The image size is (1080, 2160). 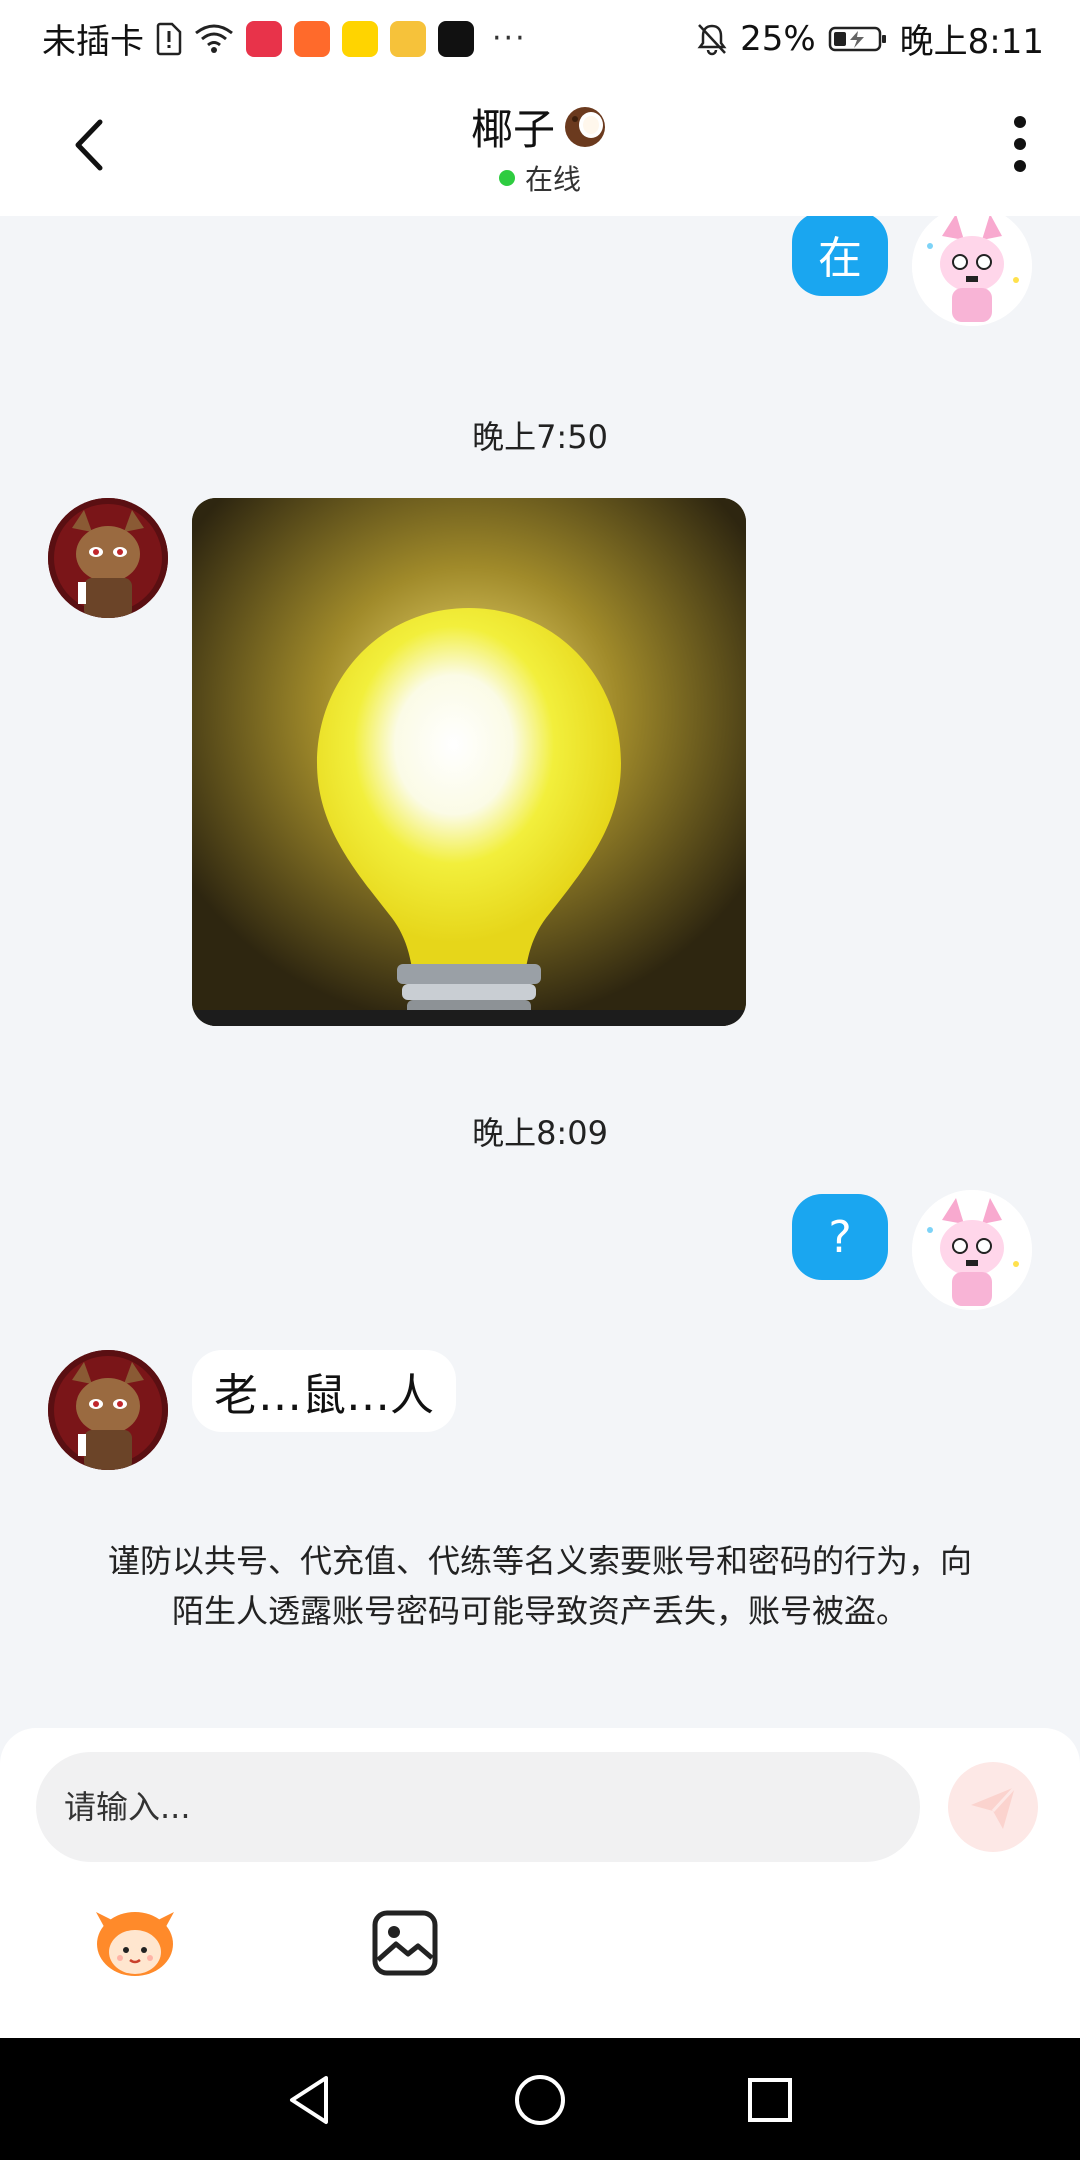 What do you see at coordinates (1020, 144) in the screenshot?
I see `more-vertical-icon` at bounding box center [1020, 144].